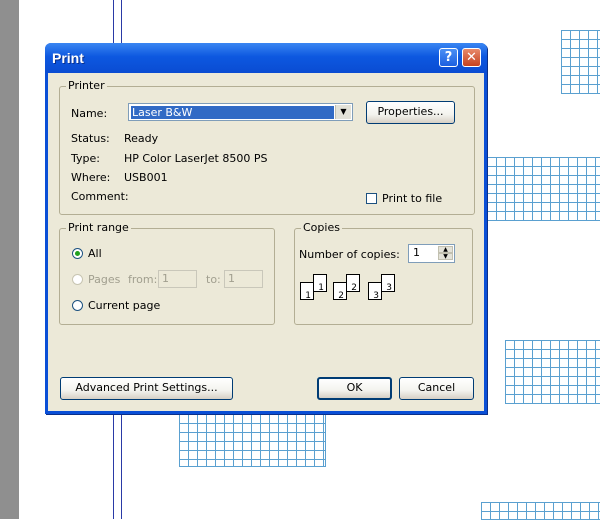  Describe the element at coordinates (146, 177) in the screenshot. I see `where-value: USB001` at that location.